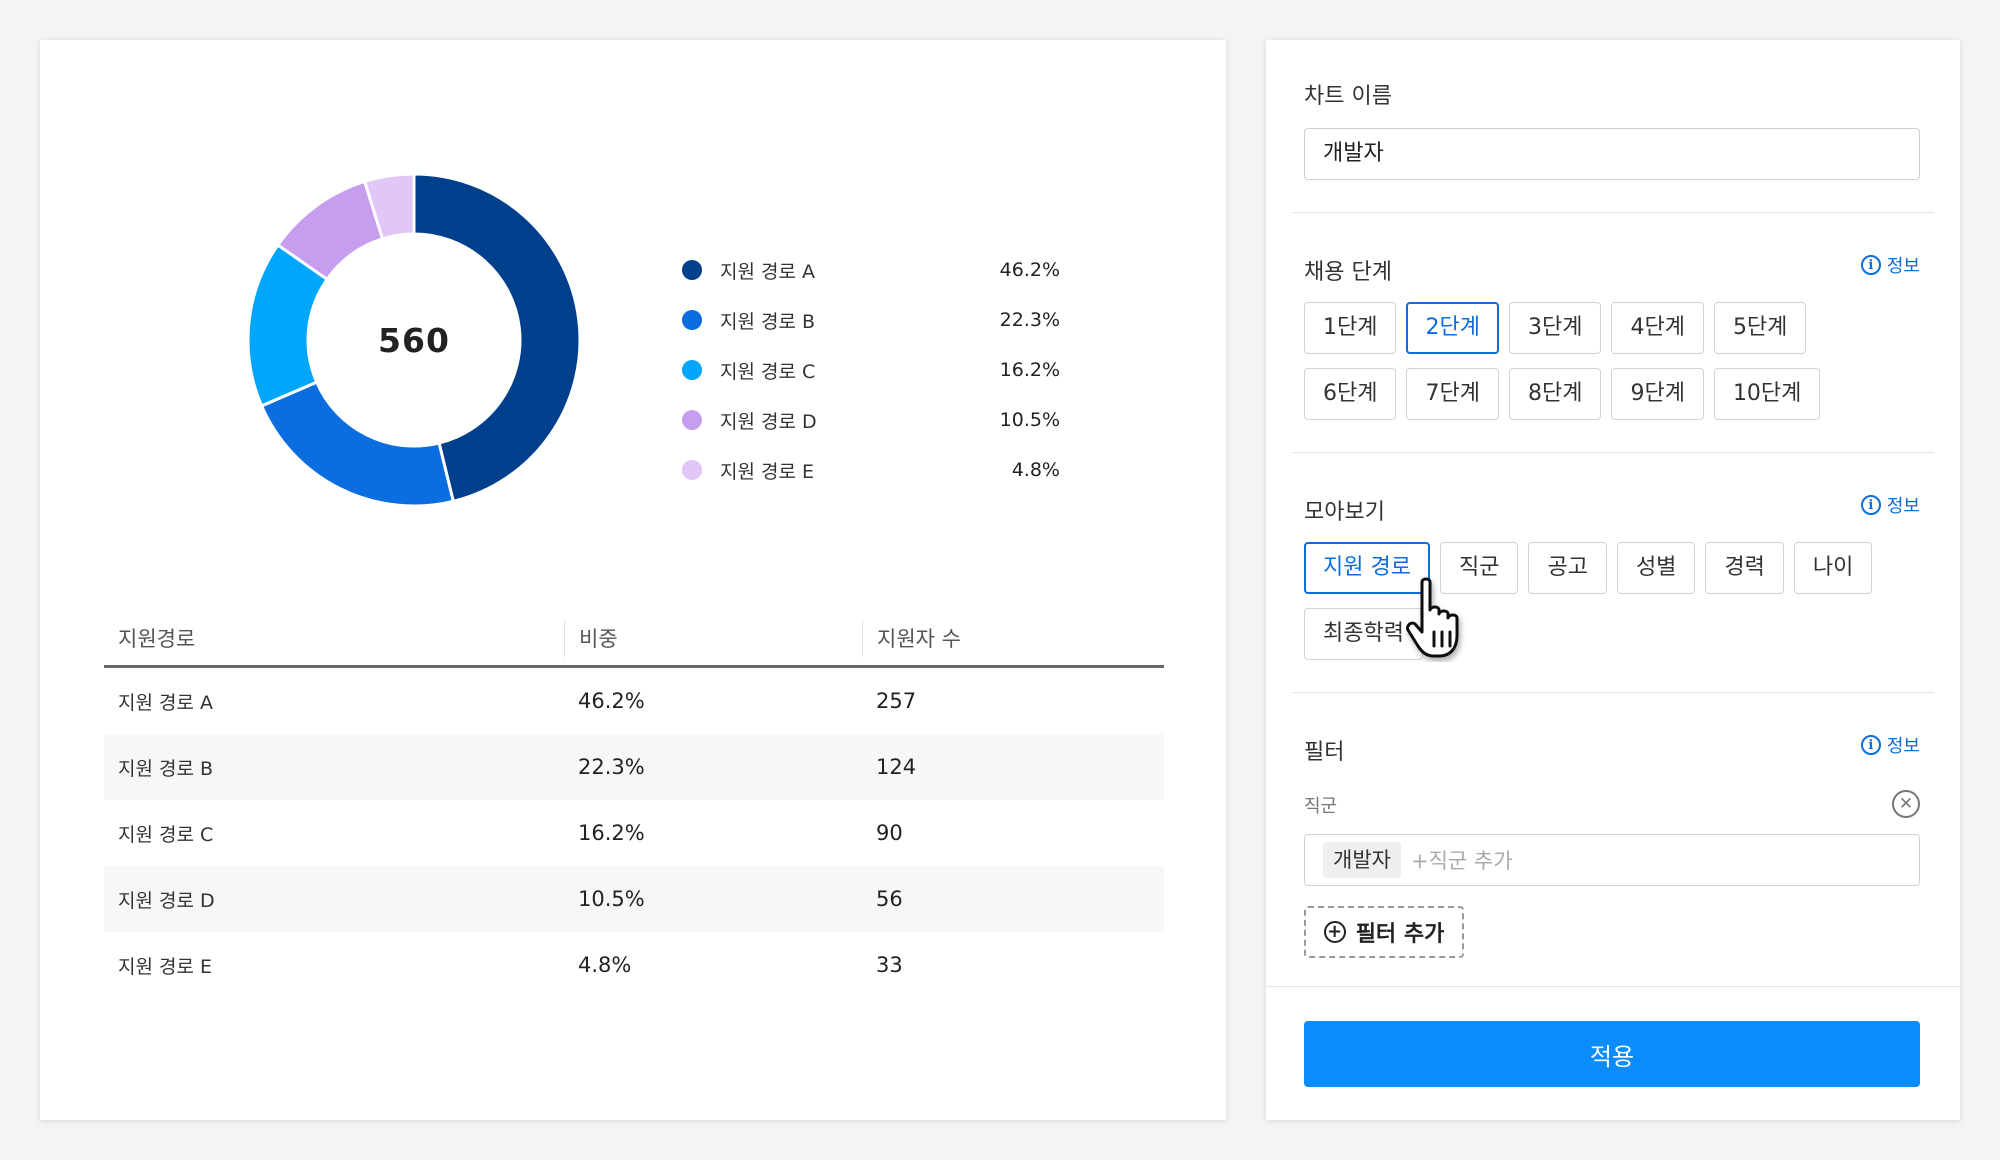 The width and height of the screenshot is (2000, 1160). I want to click on add-filter-button: + 필터 추가, so click(1384, 932).